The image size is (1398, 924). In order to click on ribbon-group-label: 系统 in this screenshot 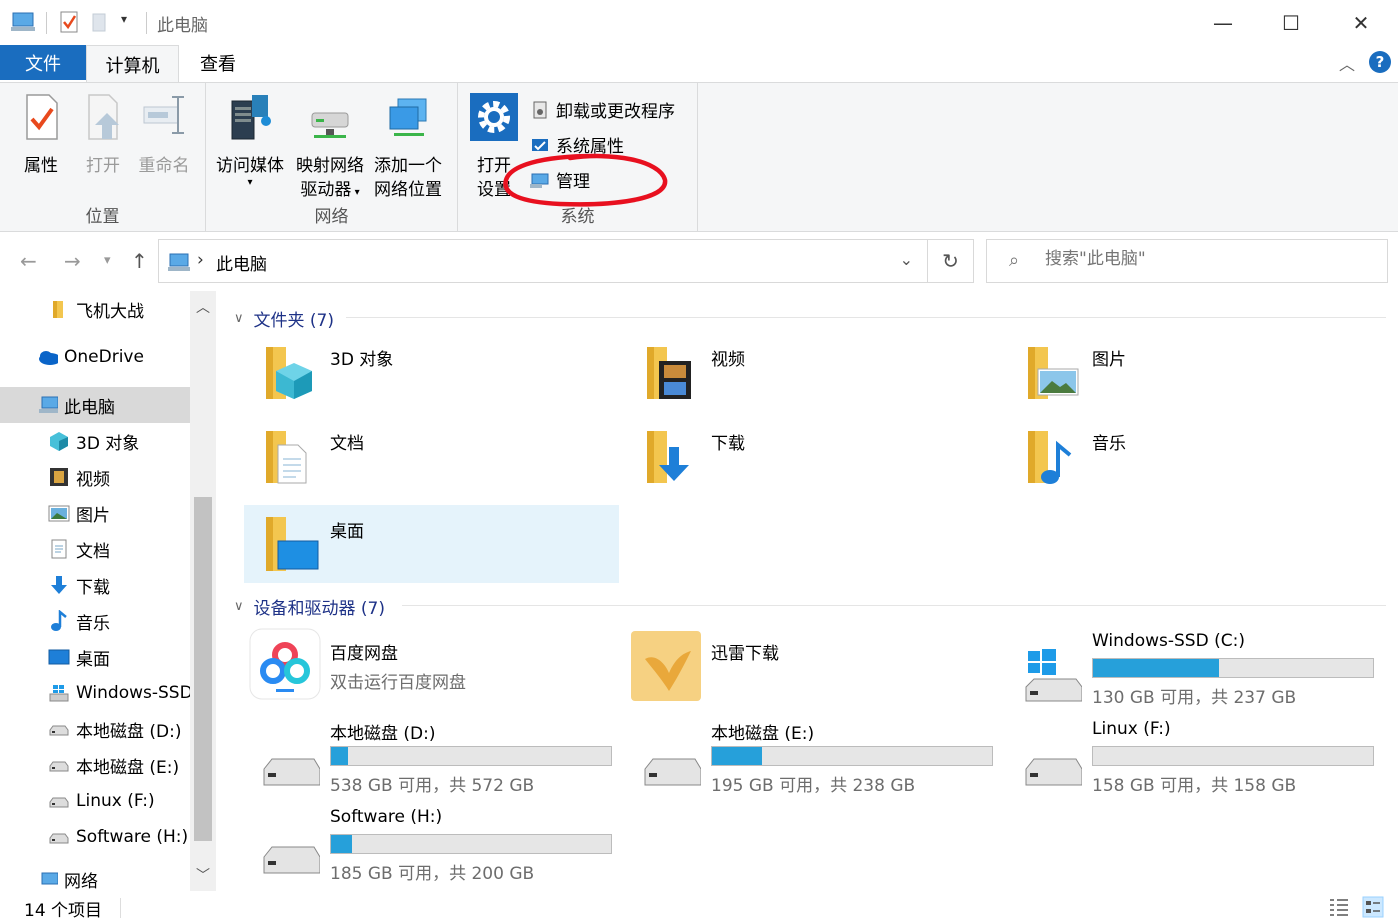, I will do `click(577, 217)`.